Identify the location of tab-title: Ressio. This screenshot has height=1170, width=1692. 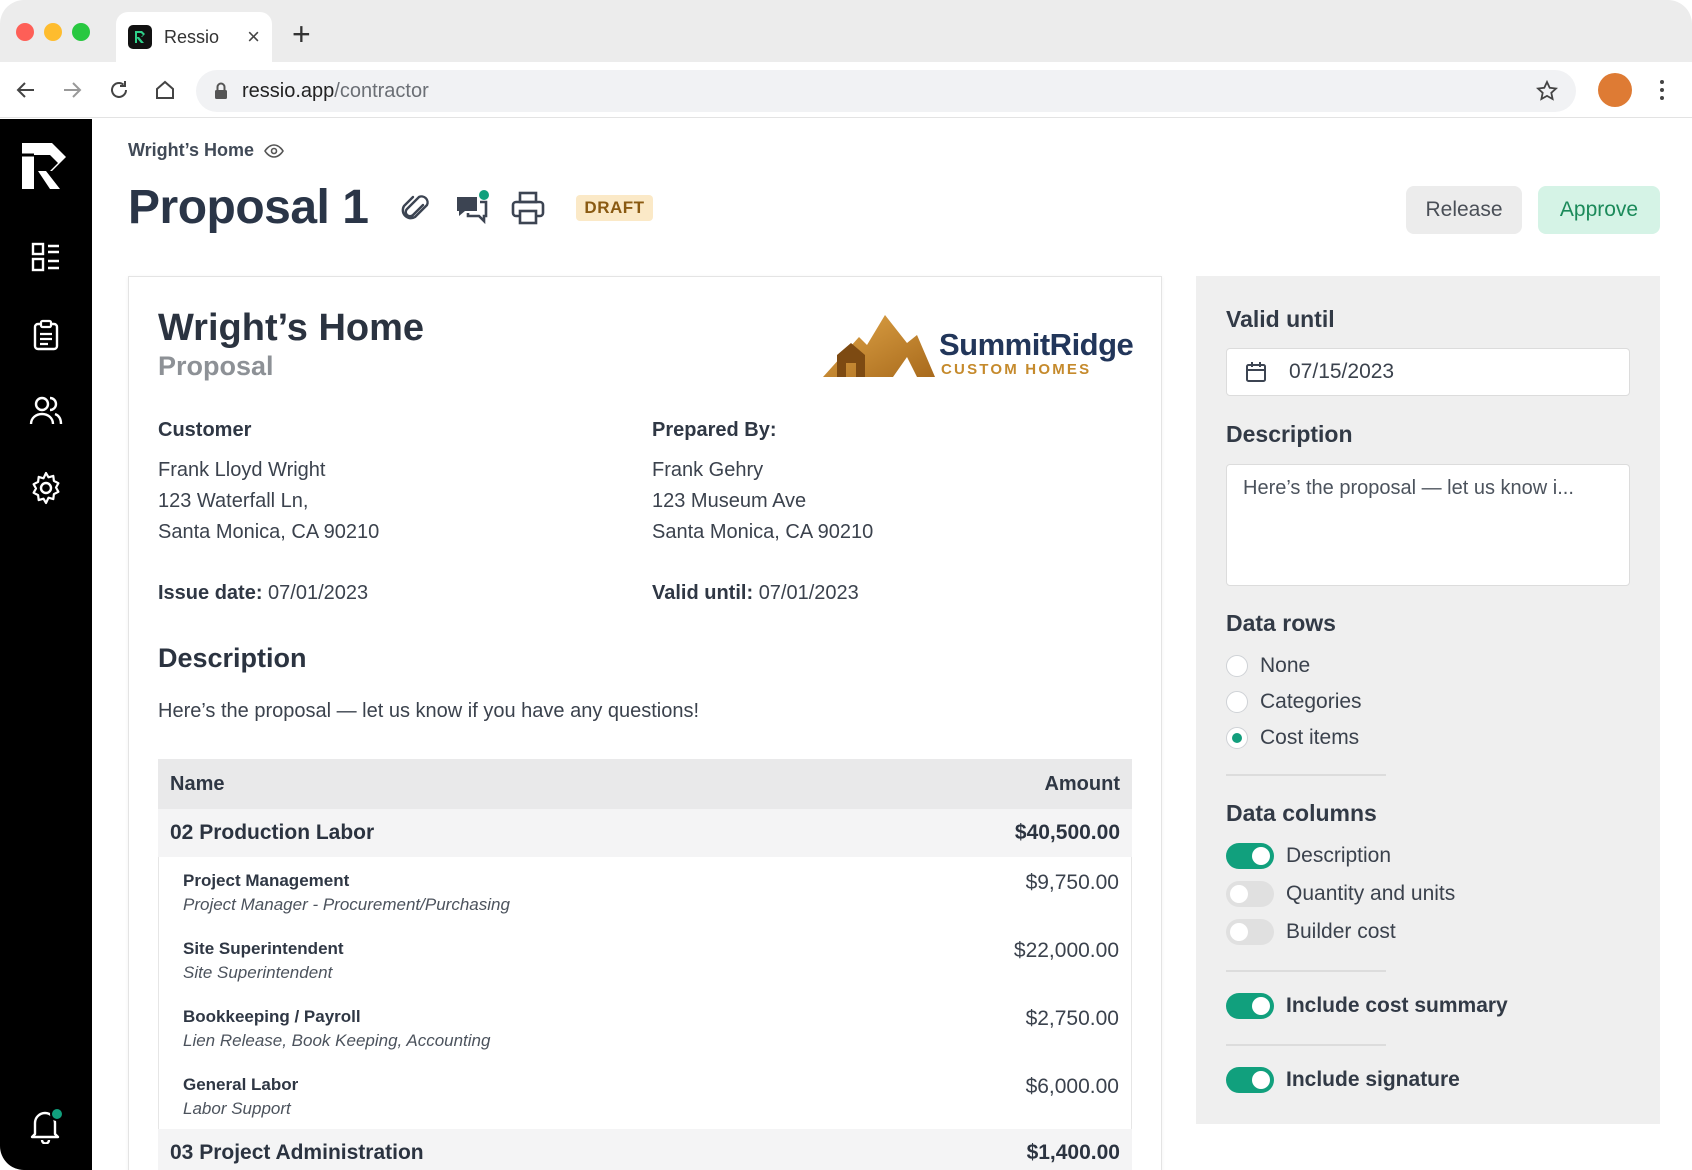
(192, 36).